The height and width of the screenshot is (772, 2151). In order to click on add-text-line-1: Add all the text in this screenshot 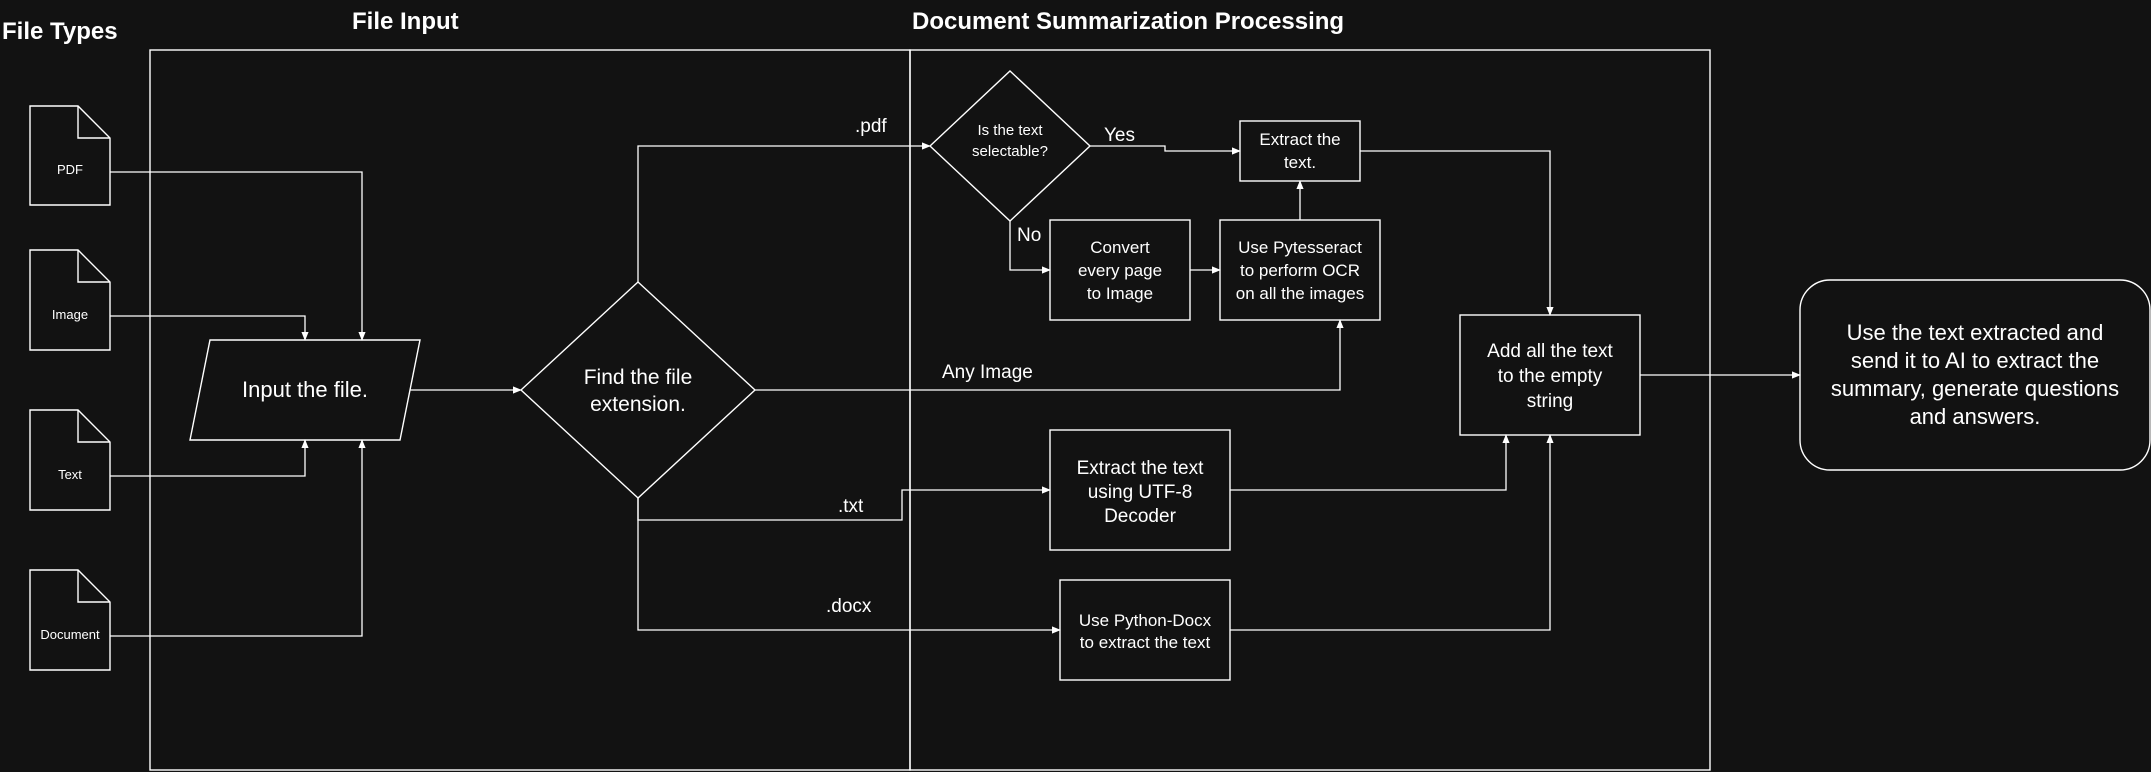, I will do `click(1550, 351)`.